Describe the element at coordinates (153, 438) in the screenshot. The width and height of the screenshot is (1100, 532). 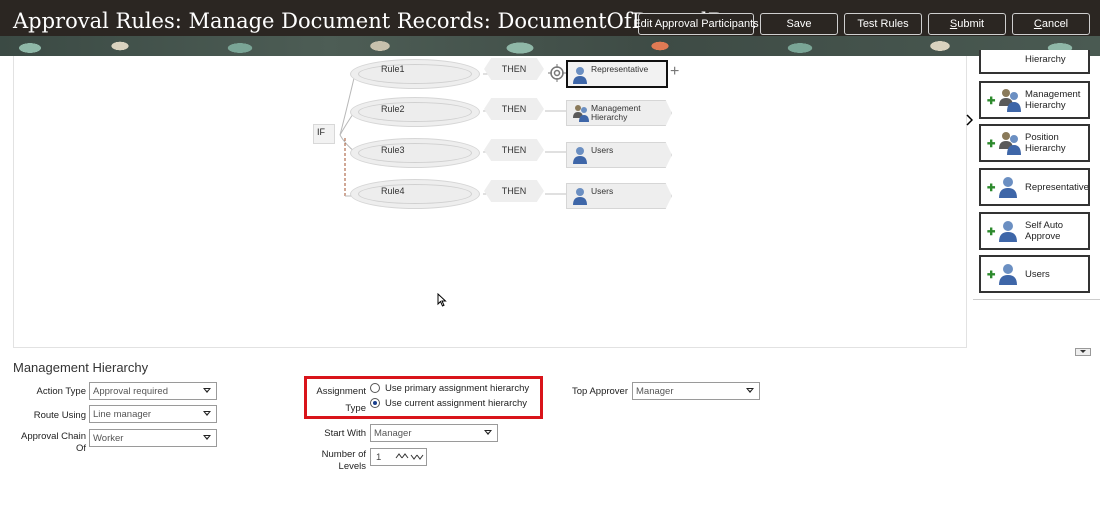
I see `approval-chain-of-select: Worker` at that location.